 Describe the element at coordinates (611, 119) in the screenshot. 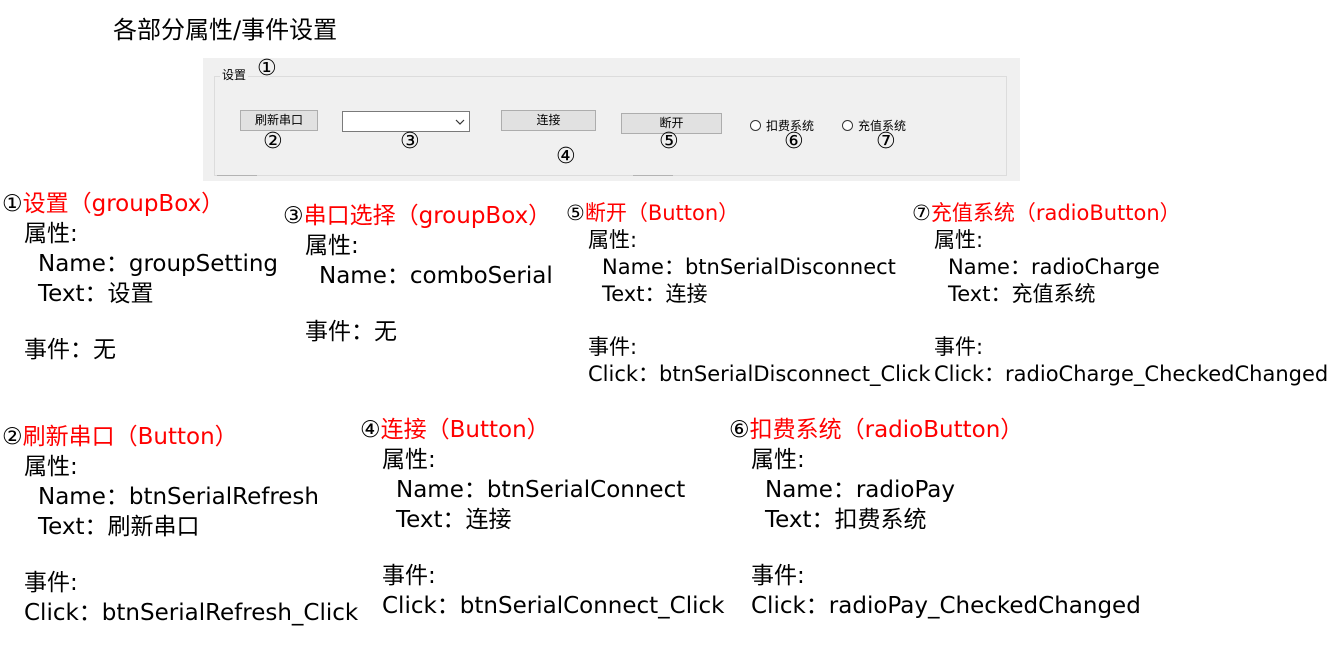

I see `form-screenshot: 设置 ① 刷新串口 ② ③ 连接 ④ 断开 ⑤ 扣费系统 ⑥ 充值系统 ⑦` at that location.